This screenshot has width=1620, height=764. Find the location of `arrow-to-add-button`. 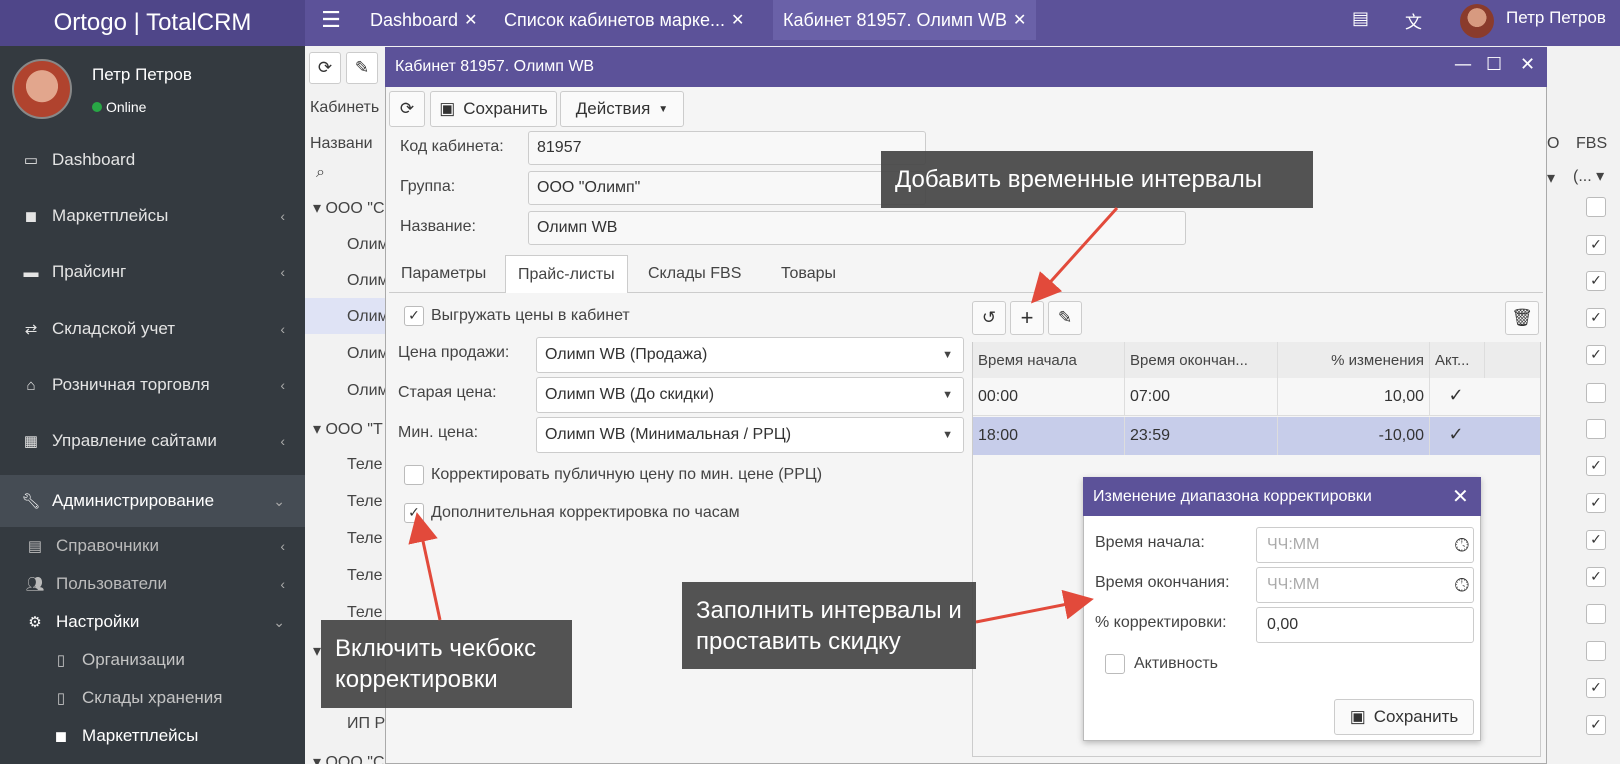

arrow-to-add-button is located at coordinates (1074, 255).